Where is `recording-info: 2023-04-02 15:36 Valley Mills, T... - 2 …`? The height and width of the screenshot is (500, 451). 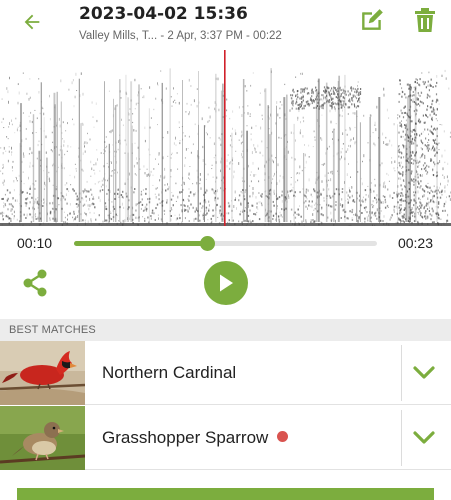 recording-info: 2023-04-02 15:36 Valley Mills, T... - 2 … is located at coordinates (214, 24).